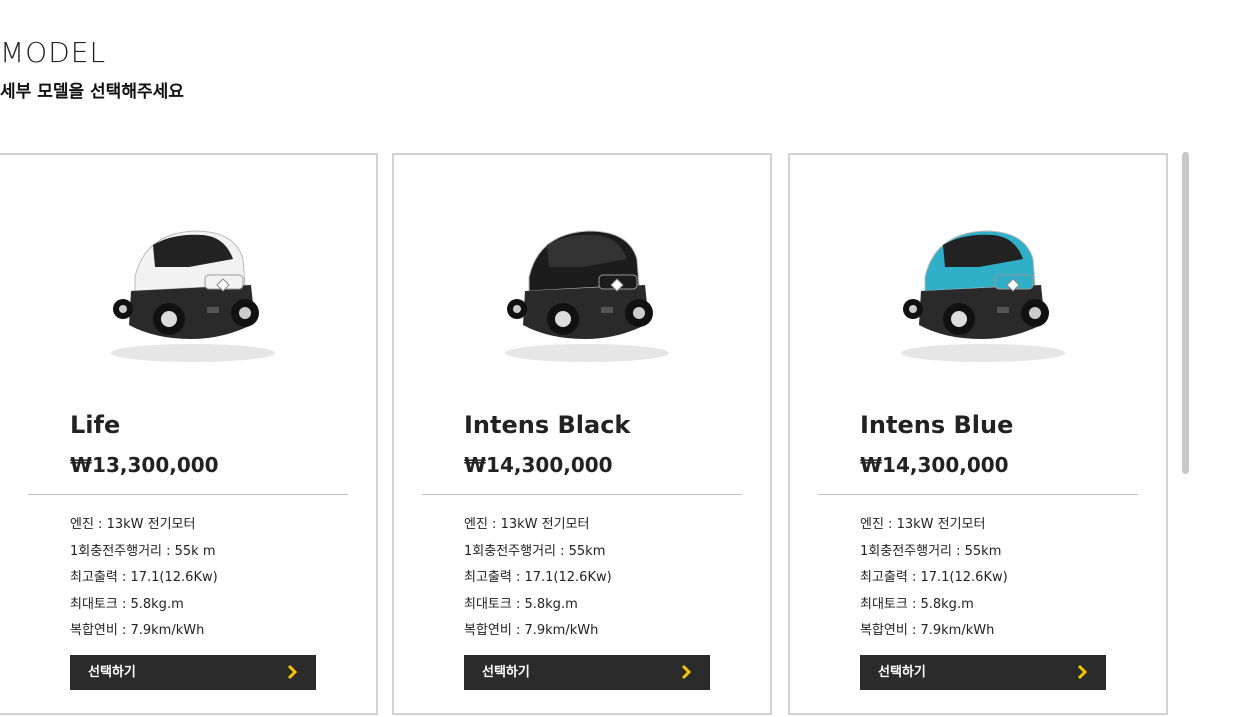  Describe the element at coordinates (95, 425) in the screenshot. I see `model-name: Life` at that location.